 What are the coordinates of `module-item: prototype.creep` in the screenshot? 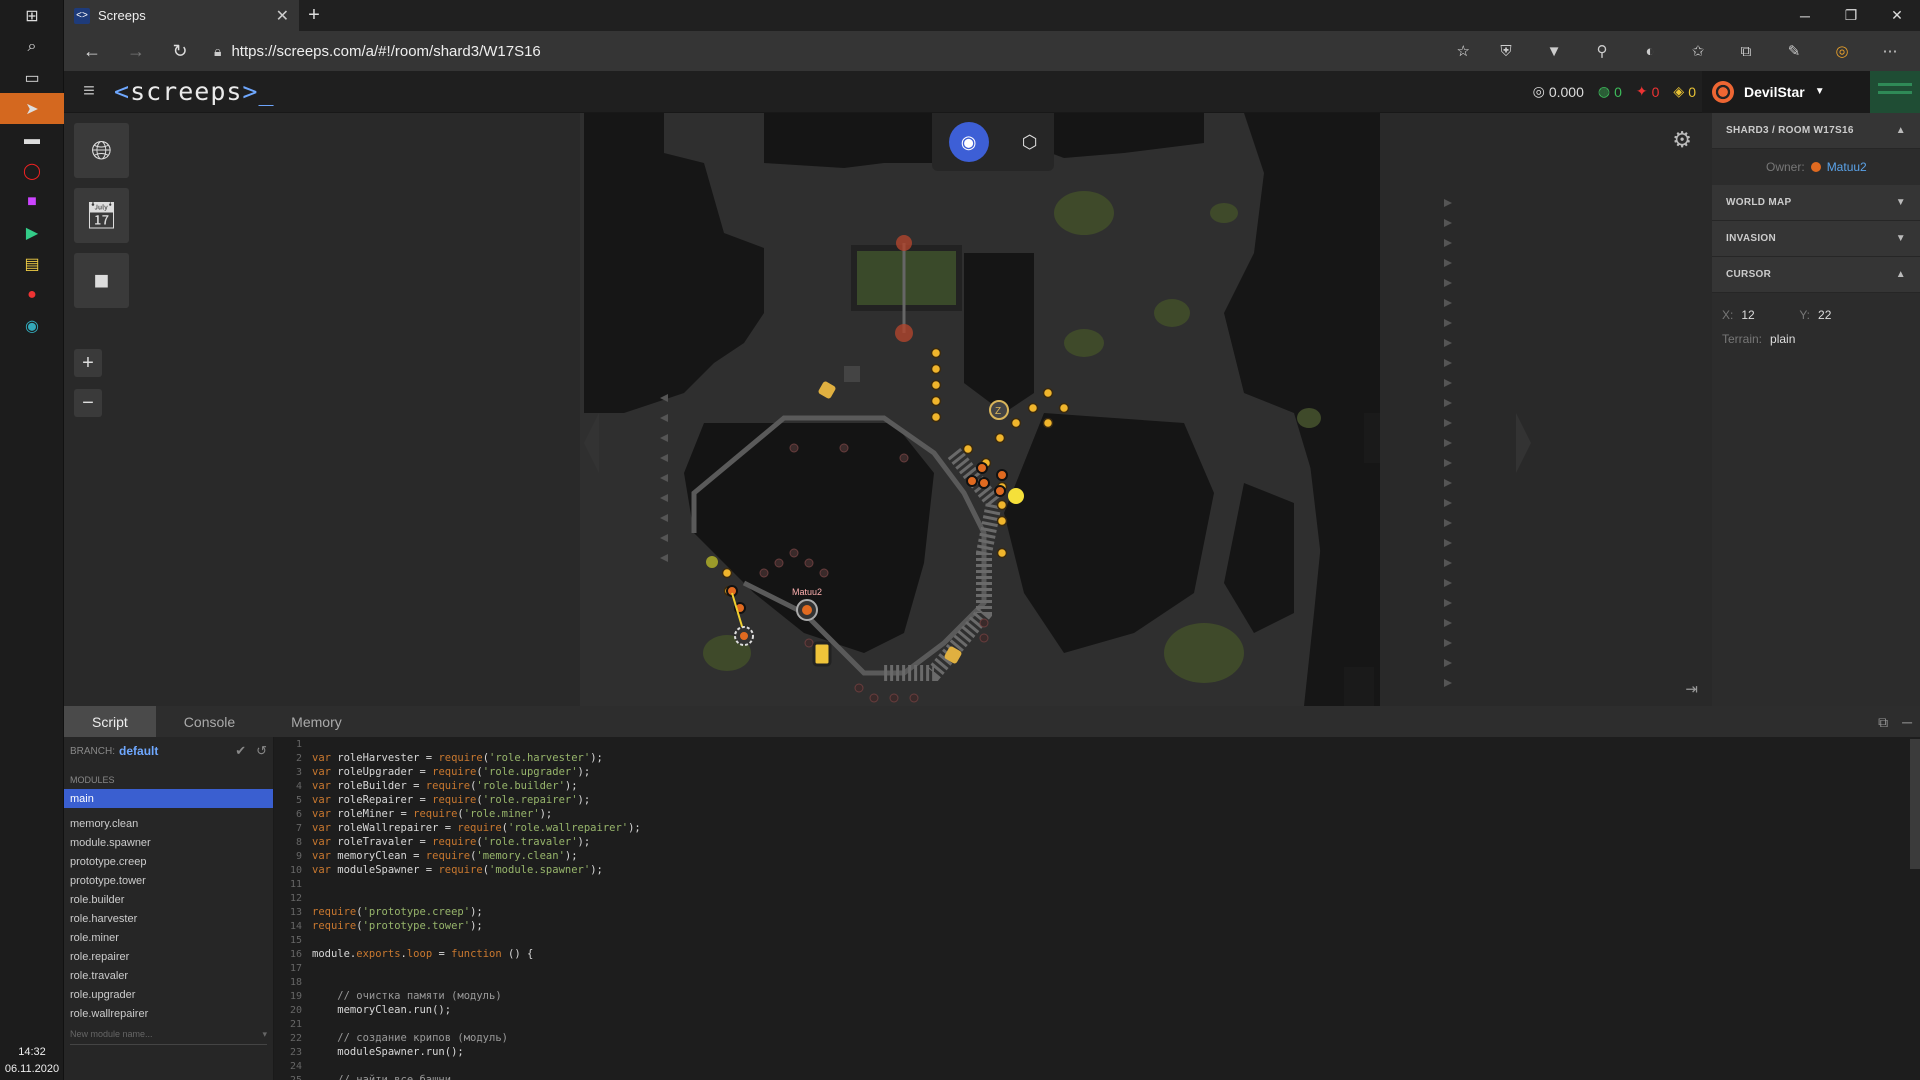 It's located at (168, 861).